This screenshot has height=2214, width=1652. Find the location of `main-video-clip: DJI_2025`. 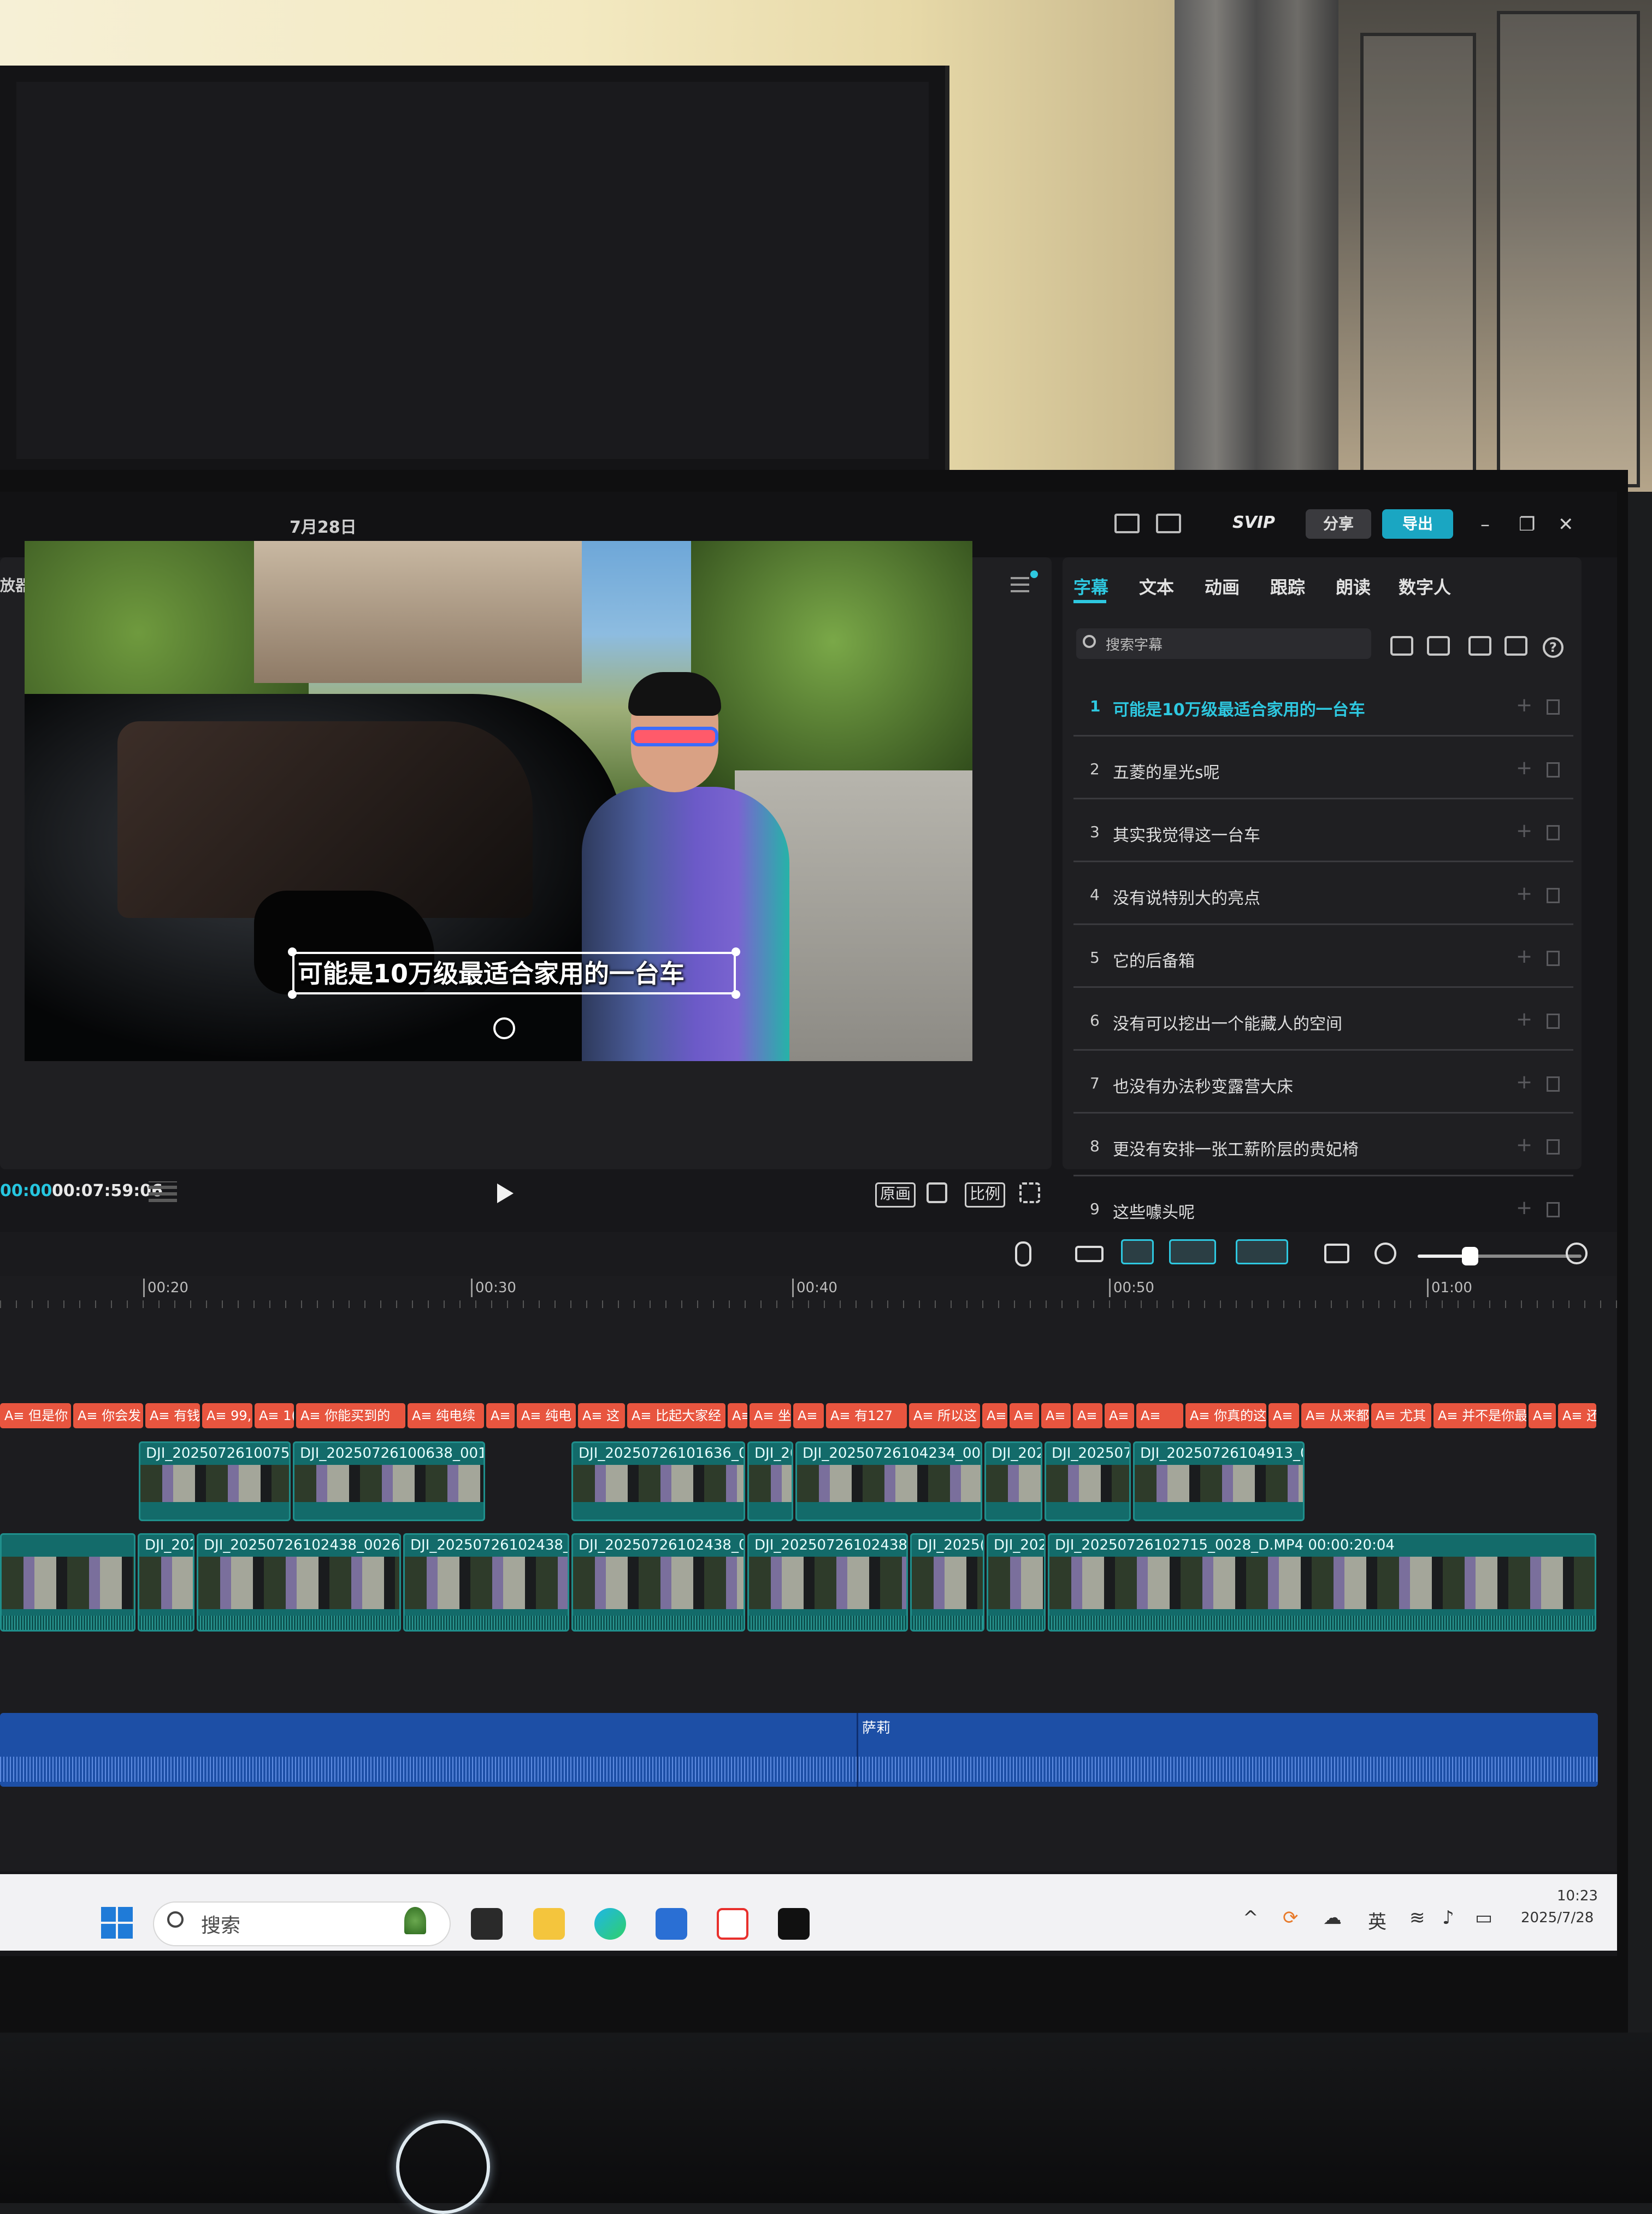

main-video-clip: DJI_2025 is located at coordinates (1016, 1582).